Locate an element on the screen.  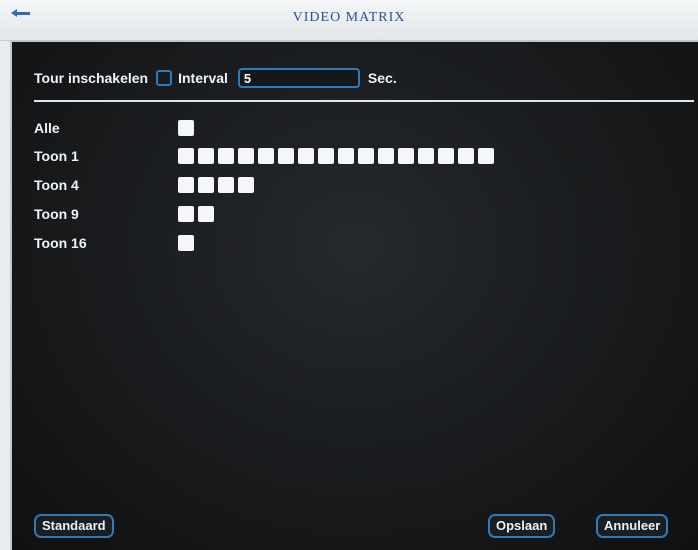
cells-alle is located at coordinates (188, 128).